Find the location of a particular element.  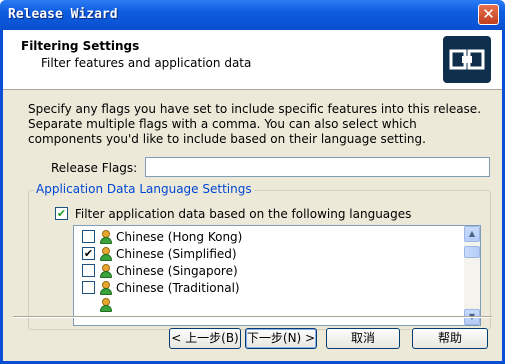

language-checkbox: ✔ is located at coordinates (88, 253).